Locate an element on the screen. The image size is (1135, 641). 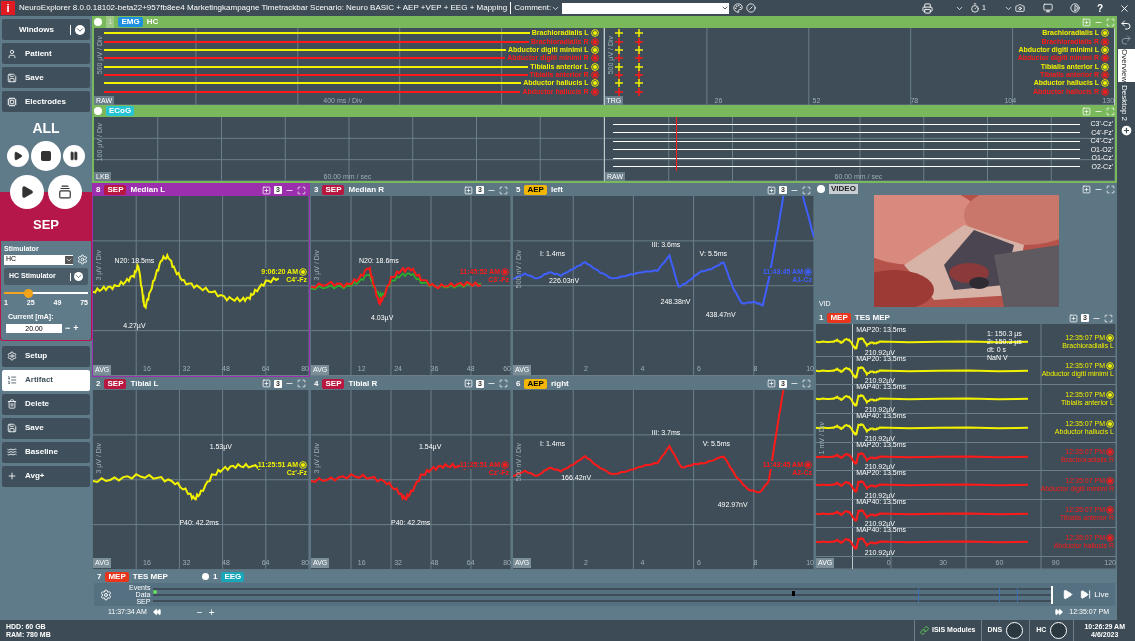
palette-icon is located at coordinates (738, 8).